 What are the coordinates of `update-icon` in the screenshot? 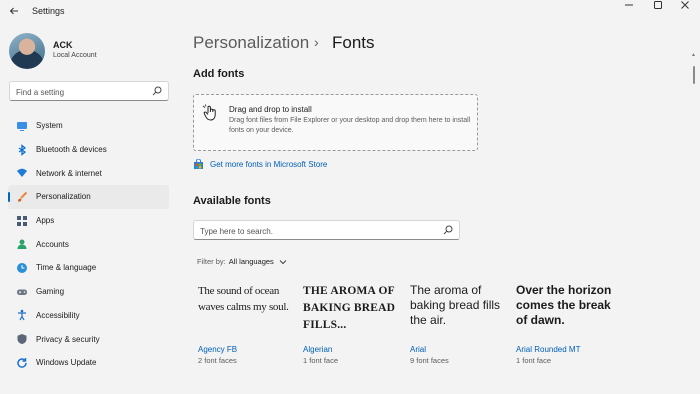 It's located at (22, 362).